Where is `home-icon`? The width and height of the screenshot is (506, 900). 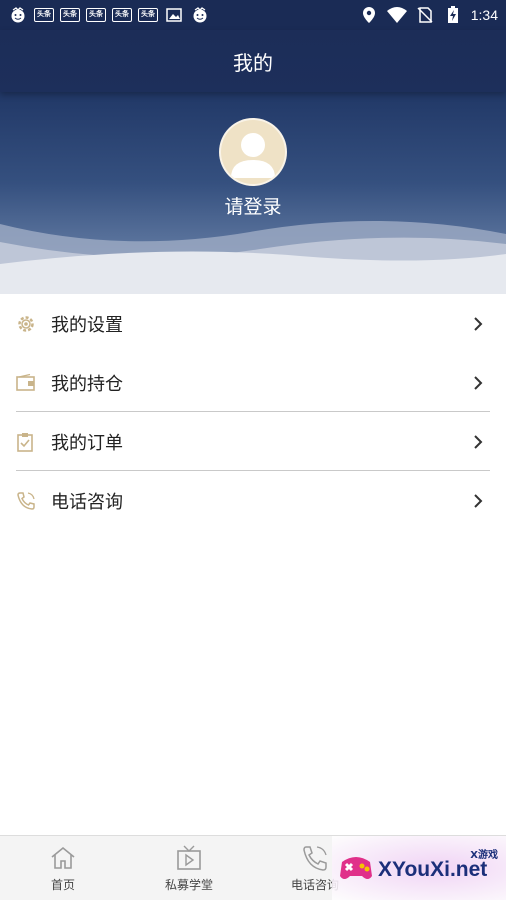 home-icon is located at coordinates (63, 857).